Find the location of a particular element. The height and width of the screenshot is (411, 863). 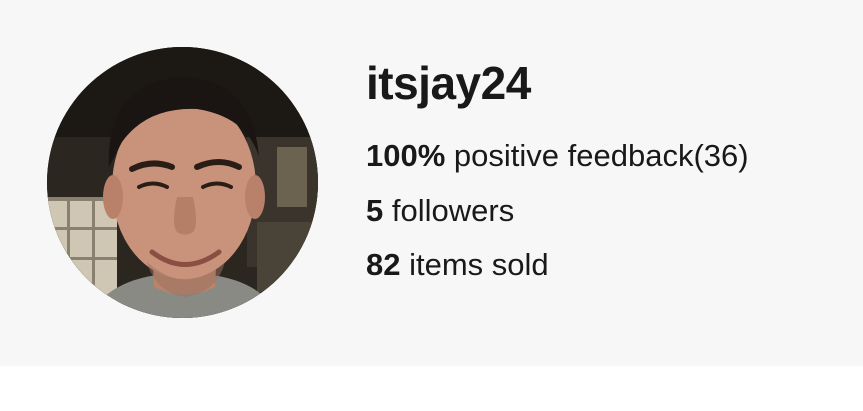

username: itsjay24 is located at coordinates (448, 83).